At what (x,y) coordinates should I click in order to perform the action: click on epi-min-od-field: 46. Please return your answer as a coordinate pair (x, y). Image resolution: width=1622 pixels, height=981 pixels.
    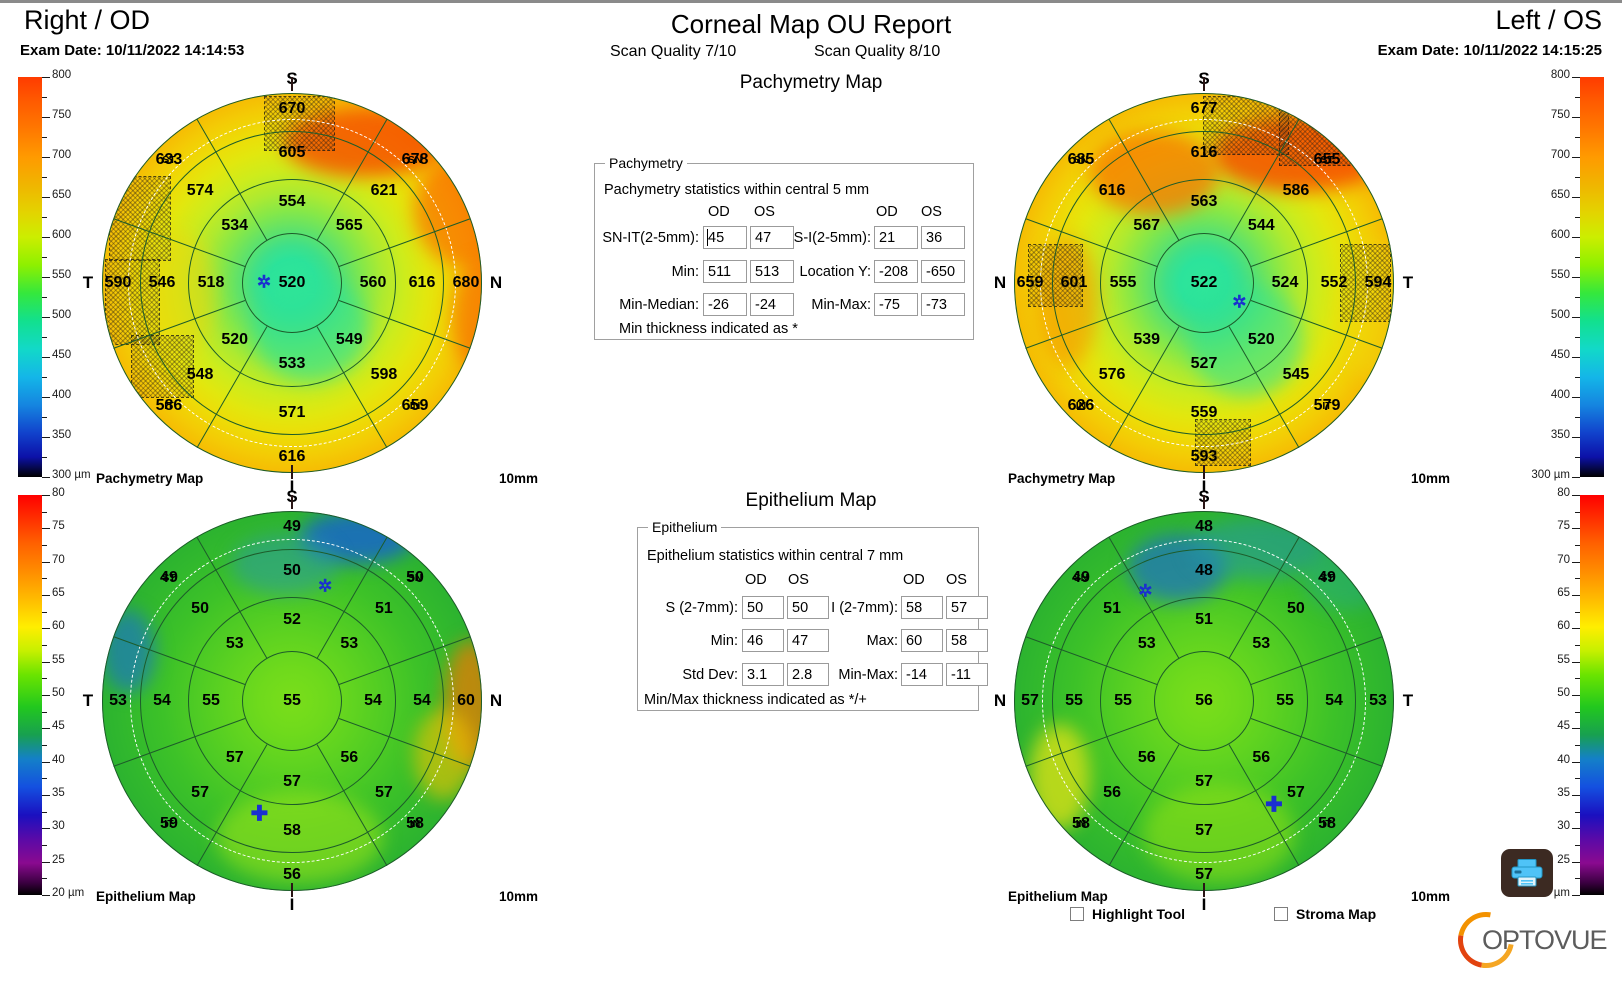
    Looking at the image, I should click on (763, 640).